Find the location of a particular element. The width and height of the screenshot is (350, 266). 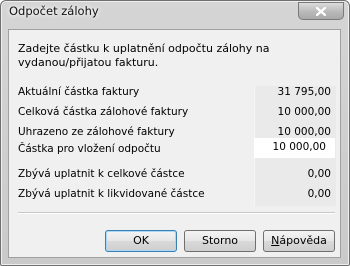

label-remaining-liquidated: Zbývá uplatnit k likvidované částce is located at coordinates (111, 194).